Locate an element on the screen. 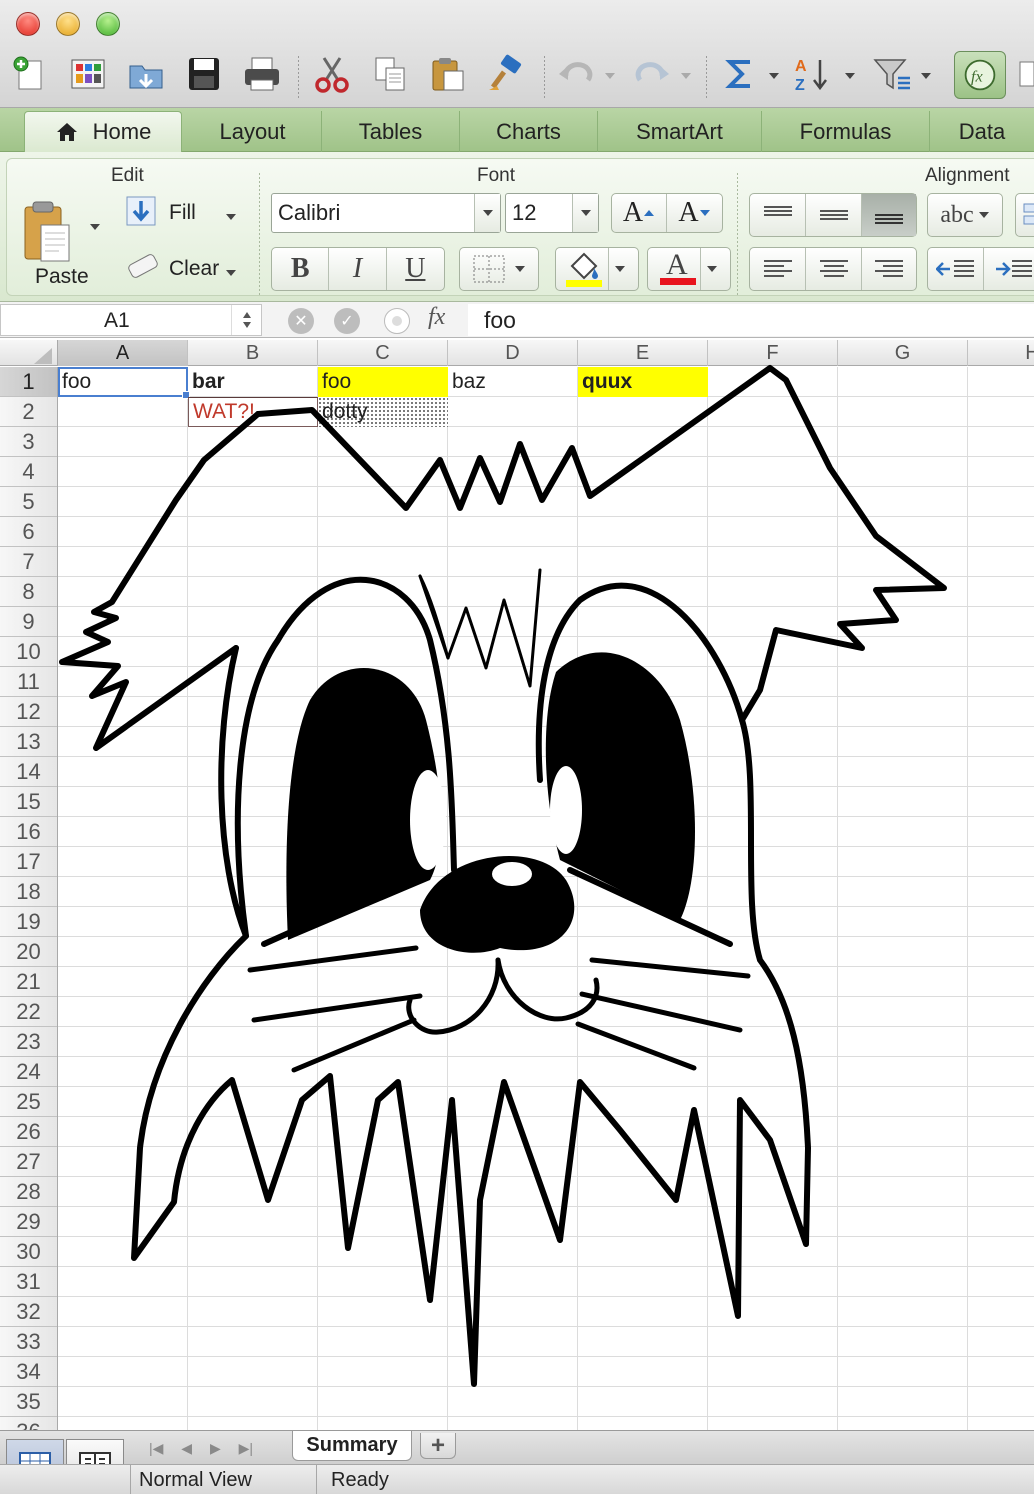  new-workbook-icon is located at coordinates (30, 74).